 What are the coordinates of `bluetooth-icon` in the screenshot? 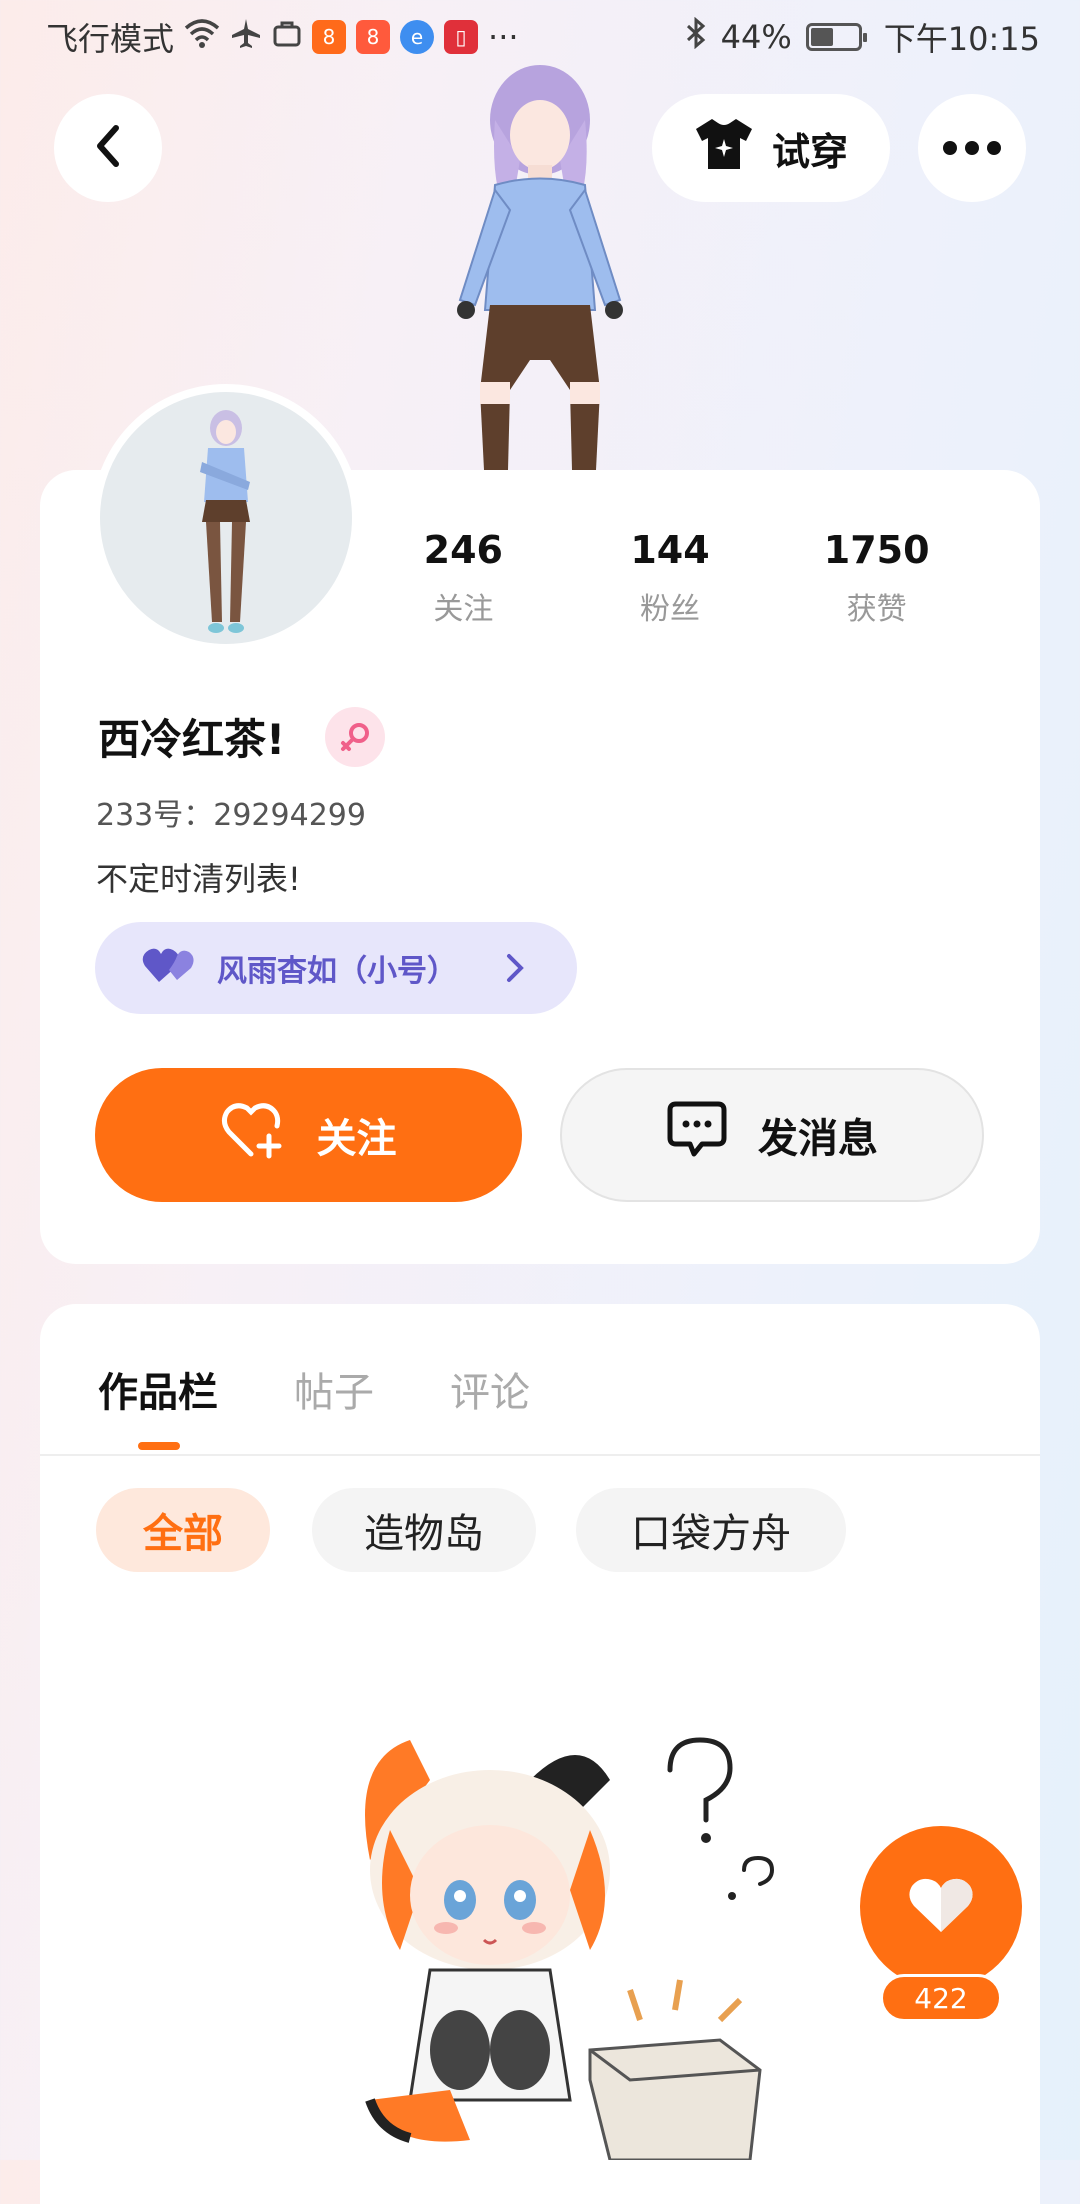 It's located at (696, 36).